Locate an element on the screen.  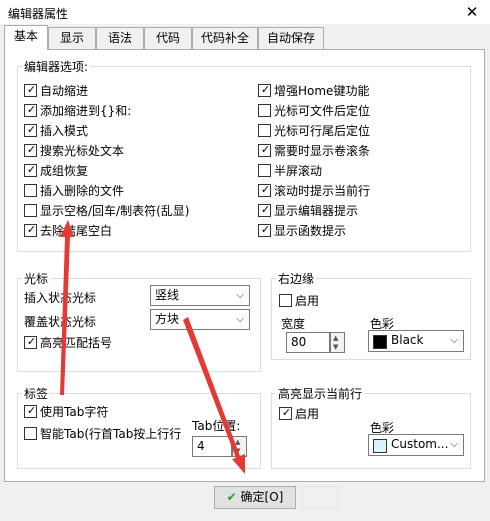
tab-basic: 基本 is located at coordinates (26, 37).